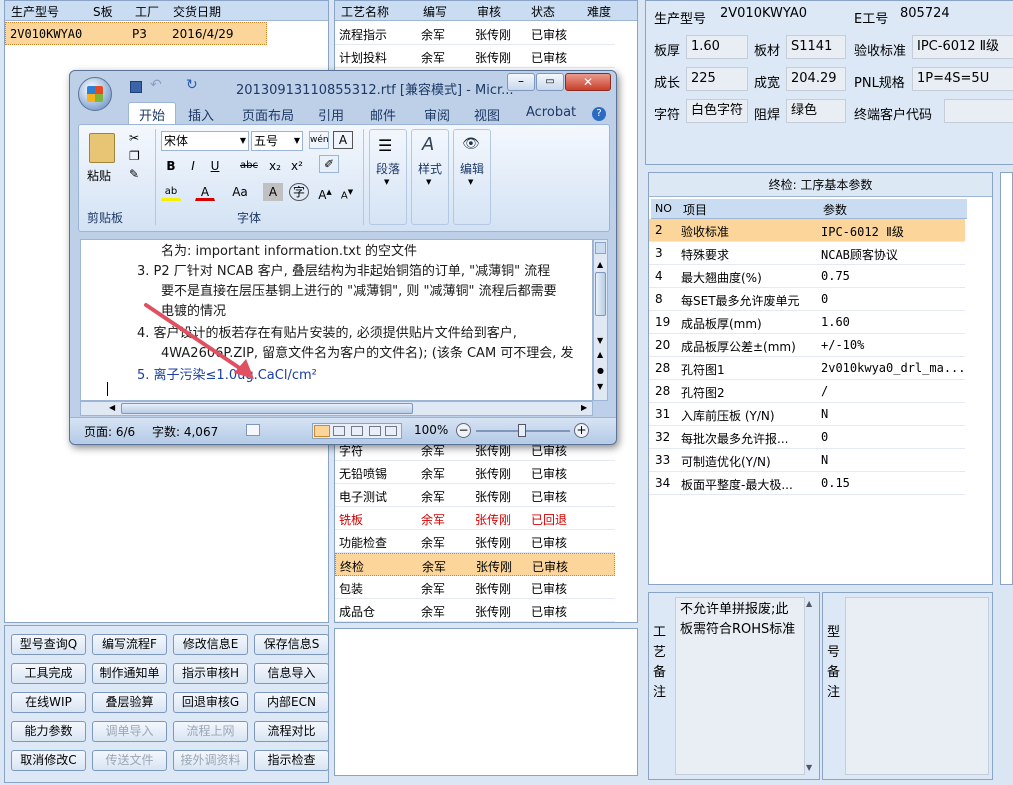 Image resolution: width=1013 pixels, height=785 pixels. Describe the element at coordinates (152, 114) in the screenshot. I see `ribbon-tab: 开始` at that location.